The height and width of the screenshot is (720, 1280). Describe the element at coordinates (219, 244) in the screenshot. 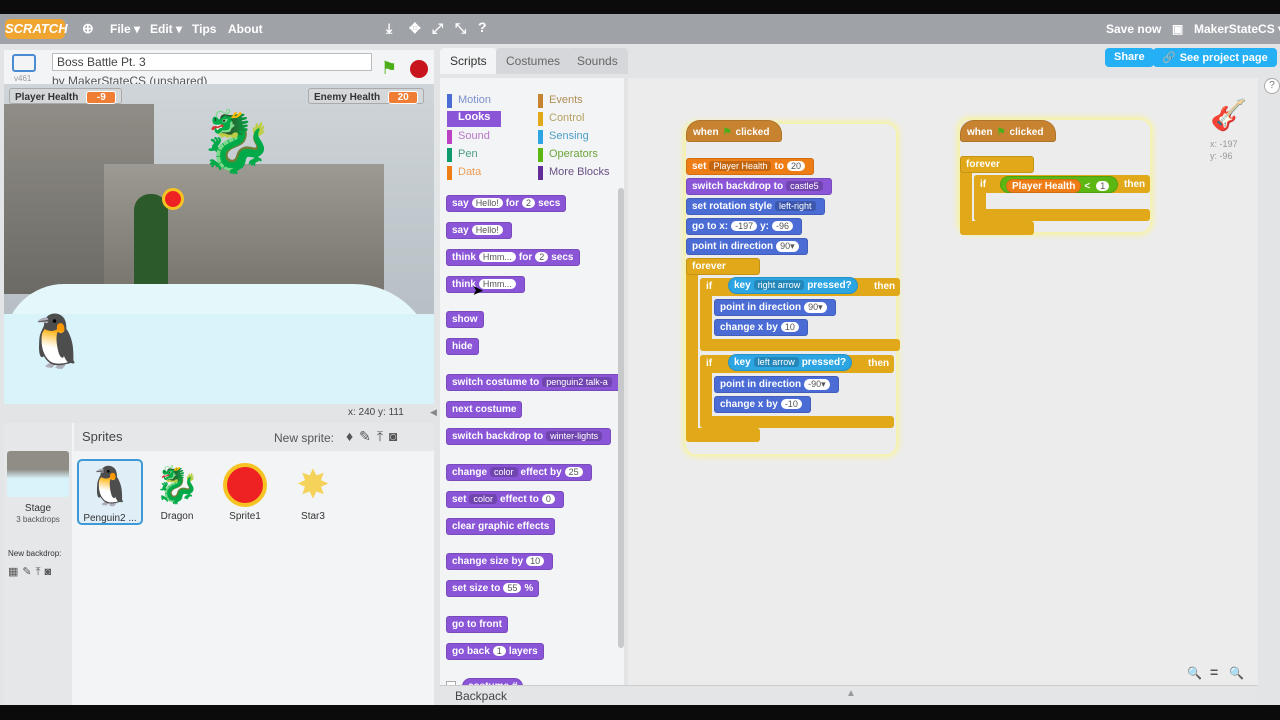

I see `stage-canvas: 🐉 🐧 Player Health -9 Enemy Health 20` at that location.